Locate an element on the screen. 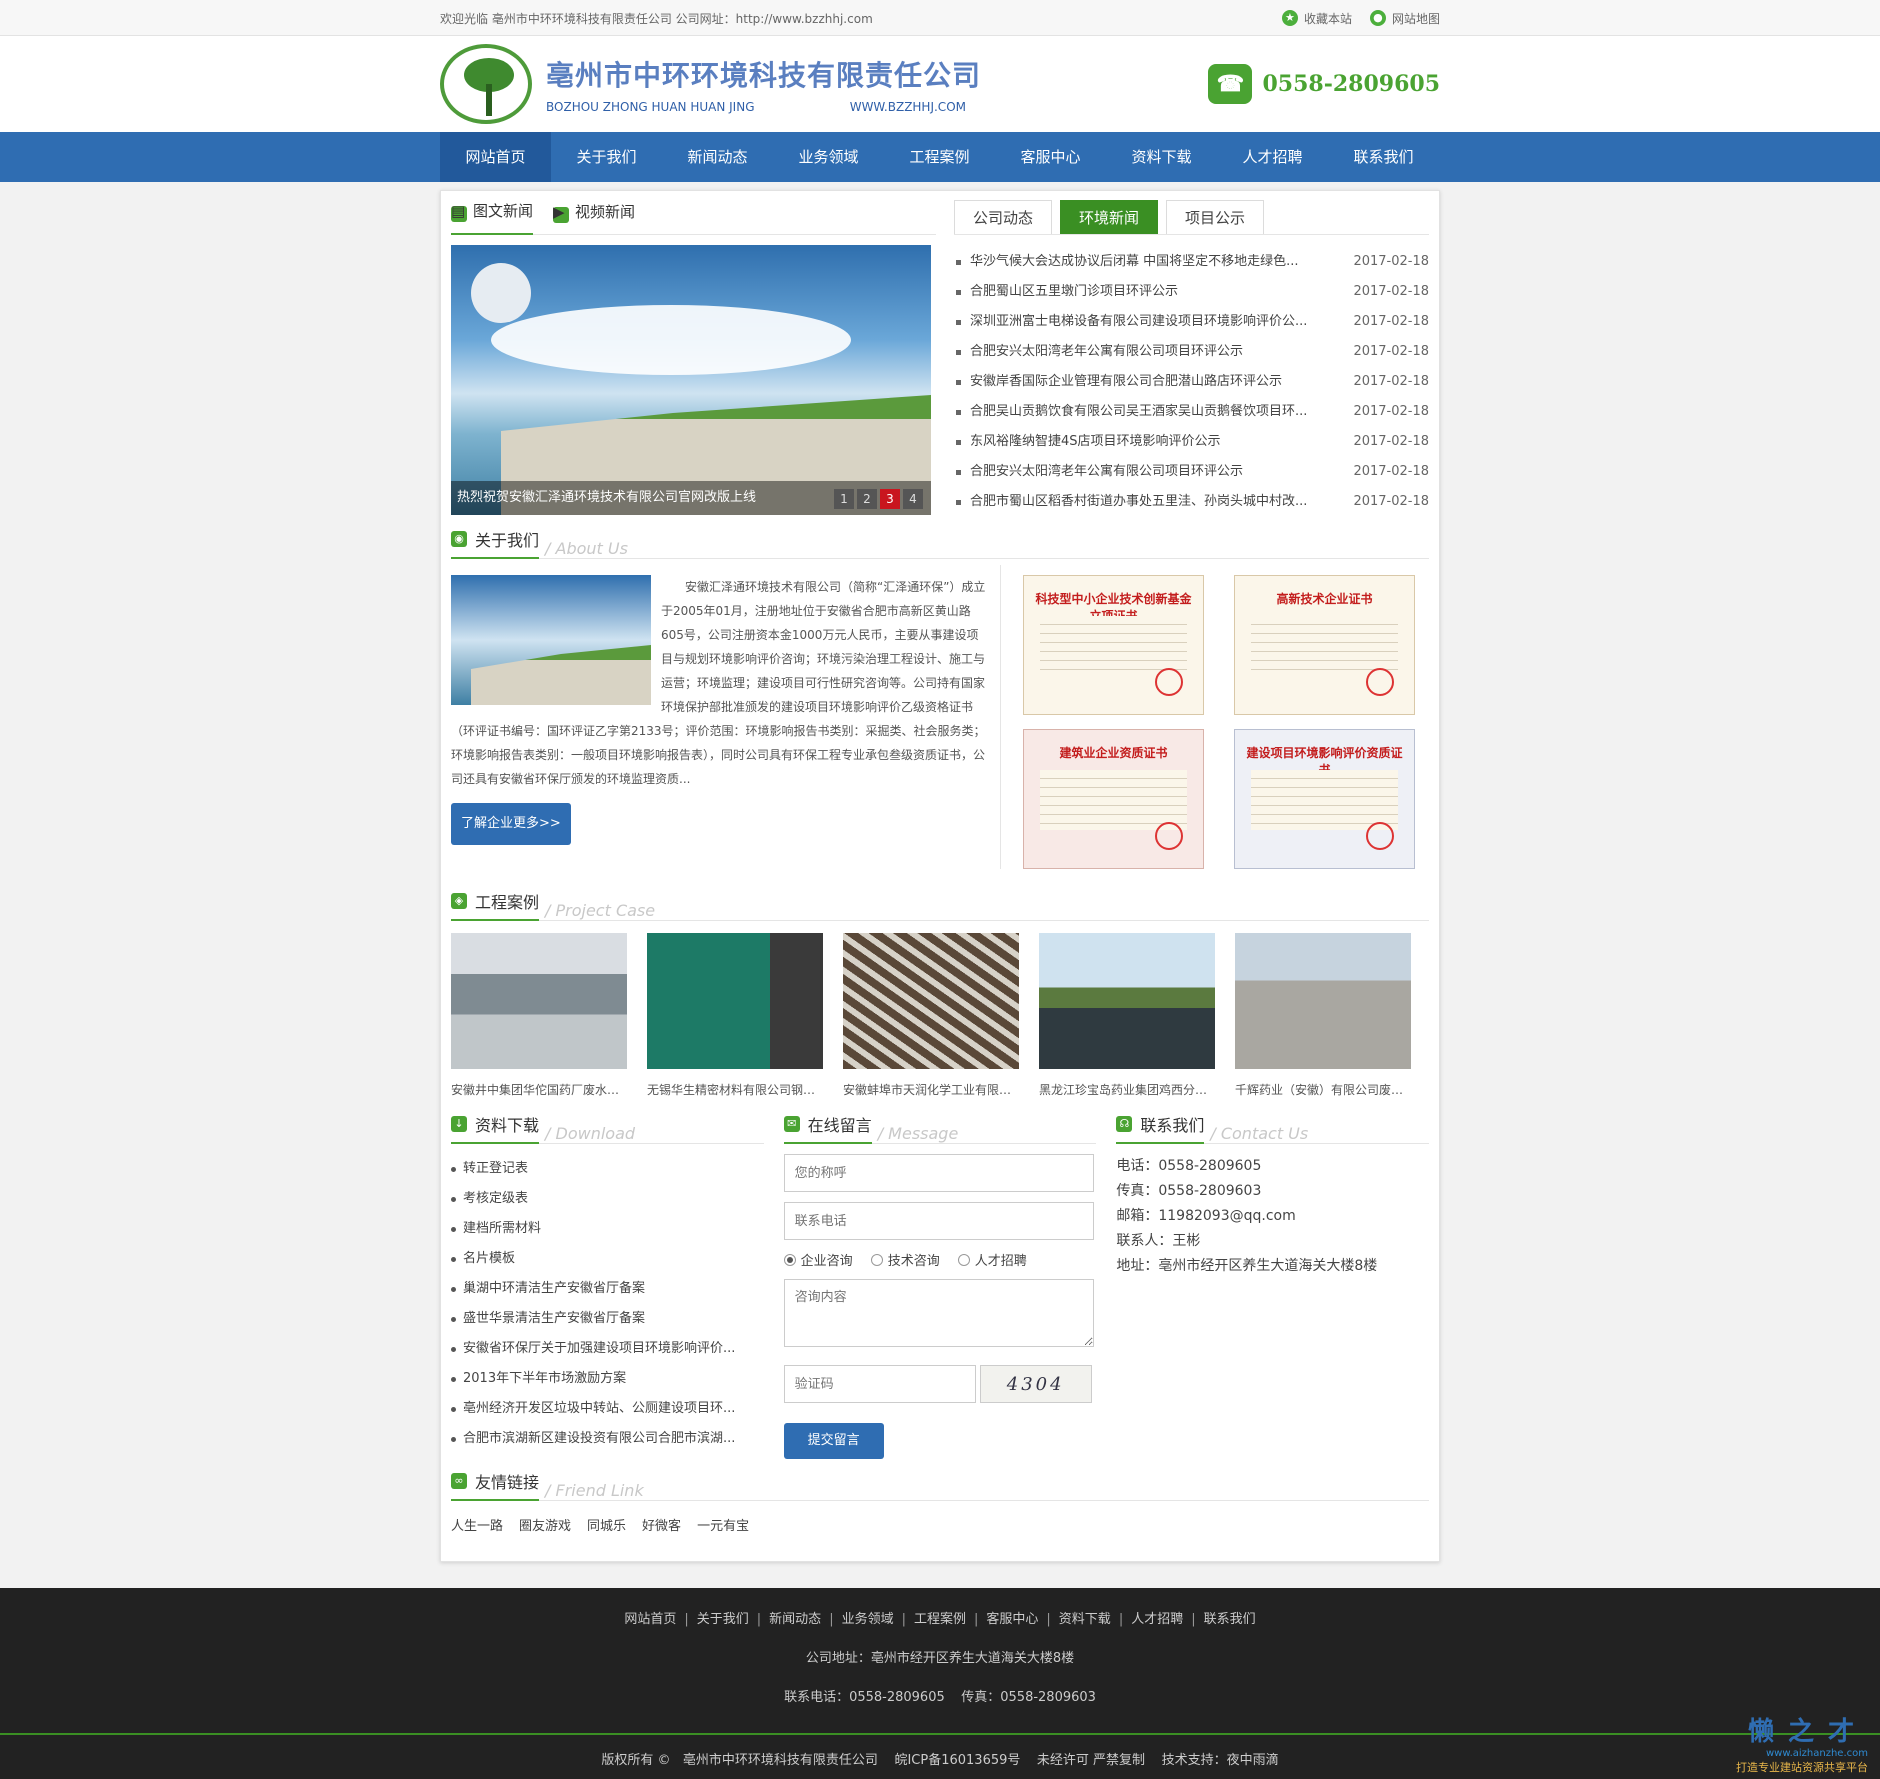 The height and width of the screenshot is (1779, 1880). download-item: 2013年下半年市场激励方案 is located at coordinates (607, 1379).